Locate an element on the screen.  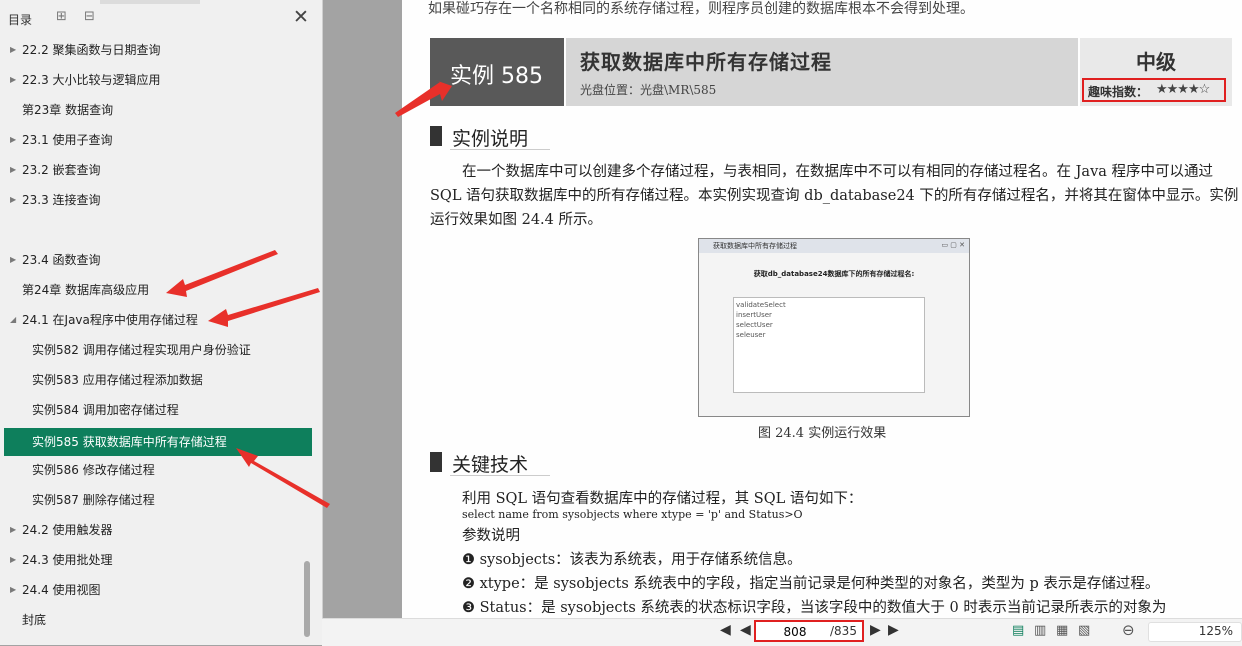
sidebar-scrollbar is located at coordinates (307, 599).